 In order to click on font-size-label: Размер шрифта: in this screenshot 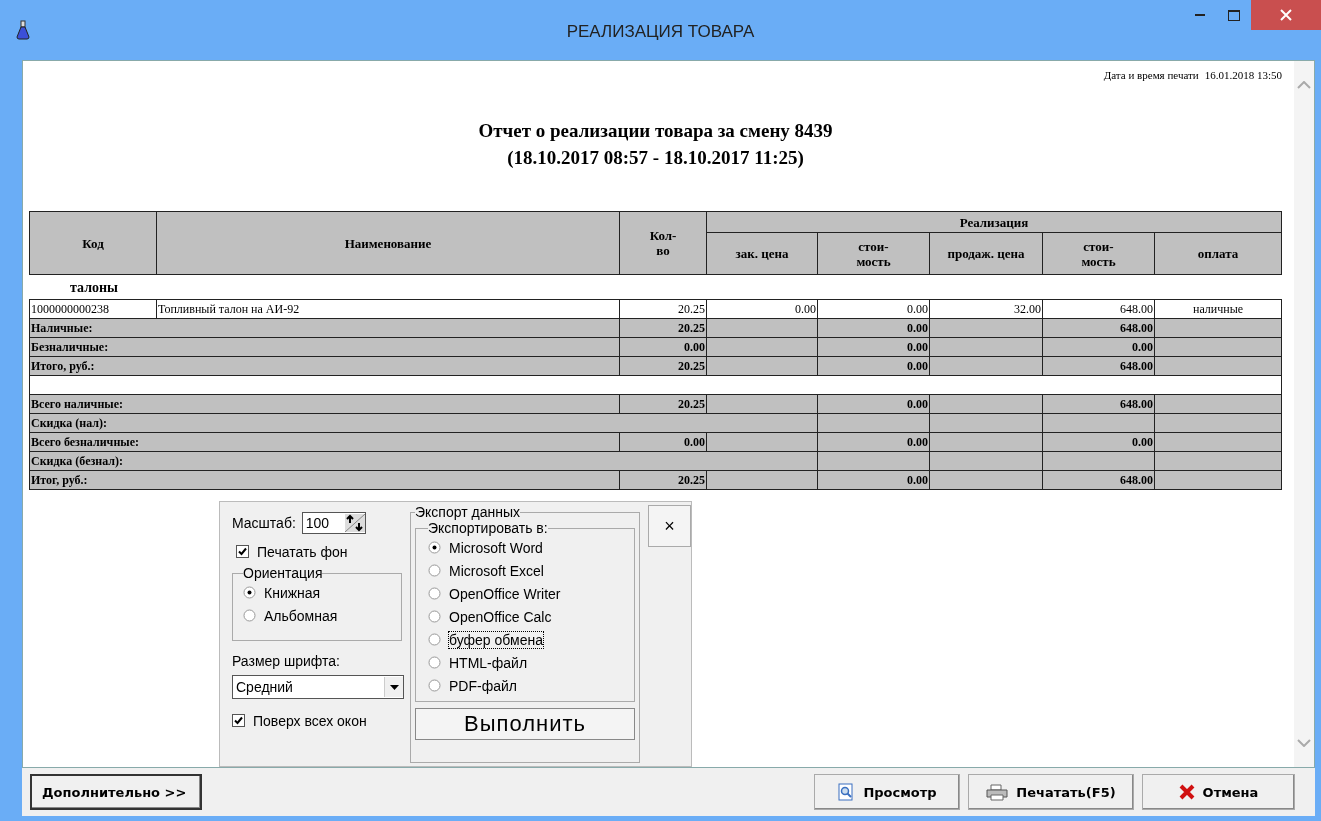, I will do `click(286, 661)`.